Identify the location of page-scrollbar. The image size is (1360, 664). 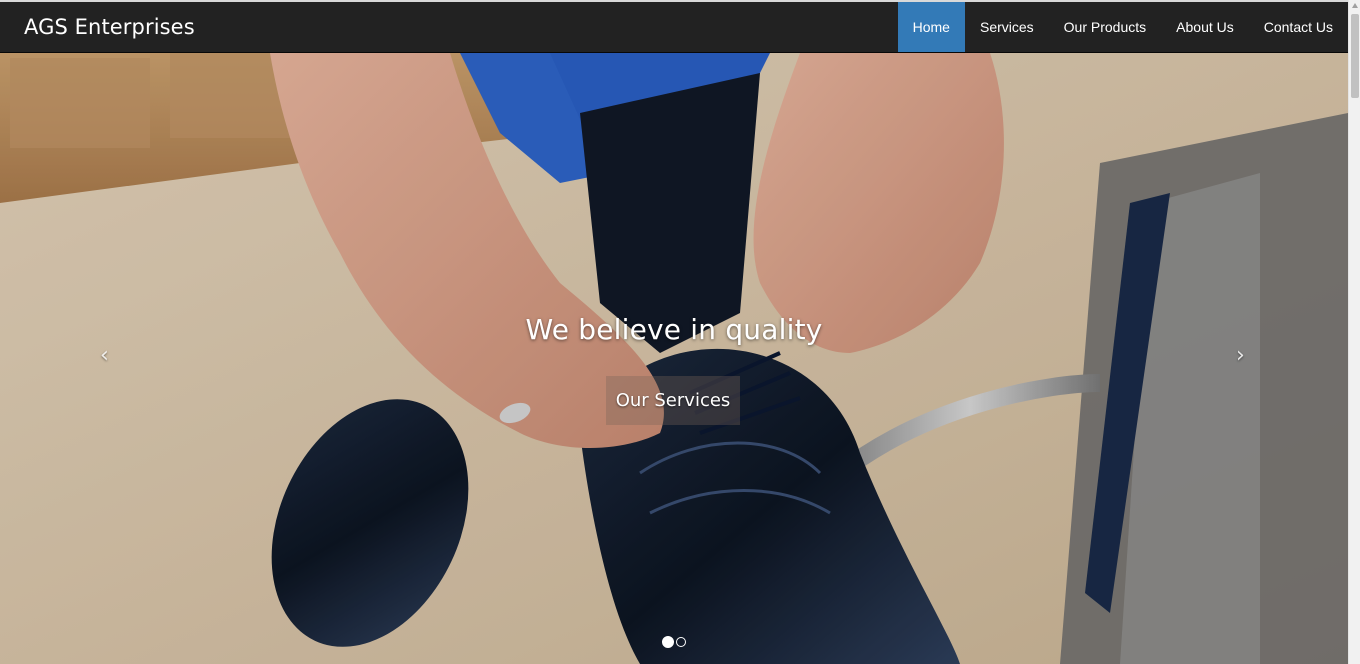
(1354, 332).